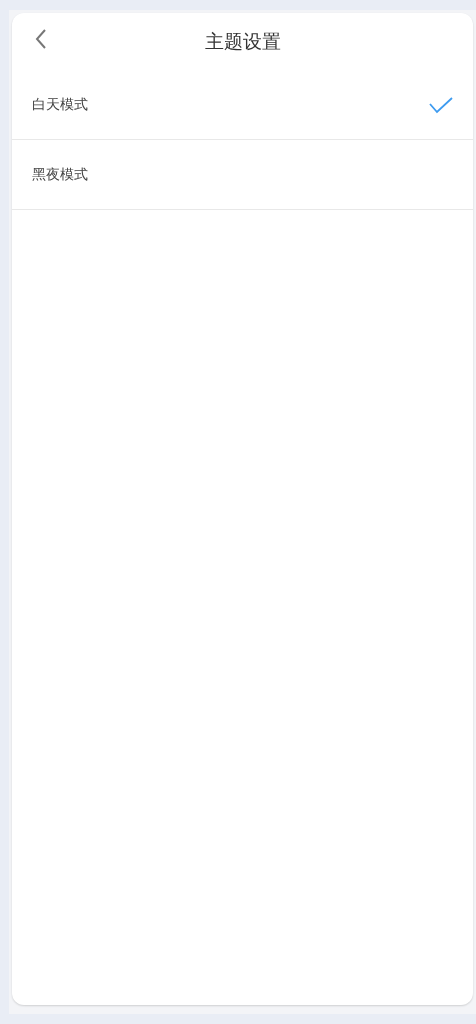 The width and height of the screenshot is (476, 1024). I want to click on theme-option: 白天模式, so click(242, 105).